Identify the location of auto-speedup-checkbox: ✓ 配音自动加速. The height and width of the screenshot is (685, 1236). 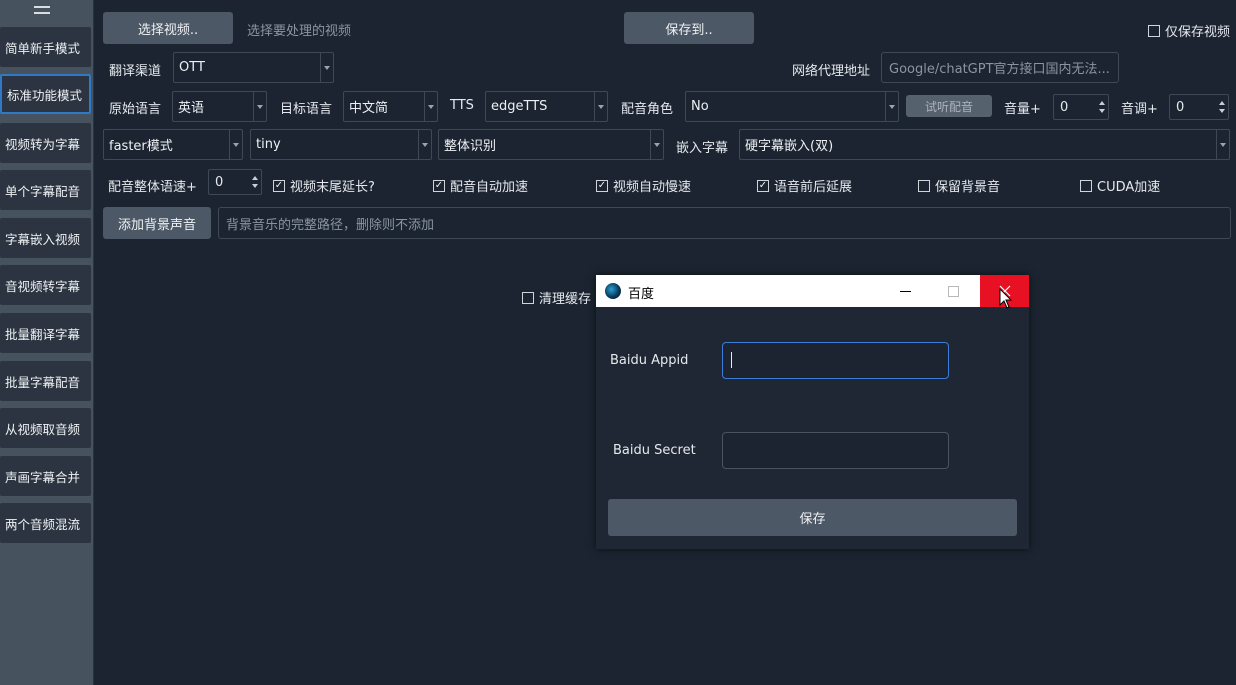
(480, 185).